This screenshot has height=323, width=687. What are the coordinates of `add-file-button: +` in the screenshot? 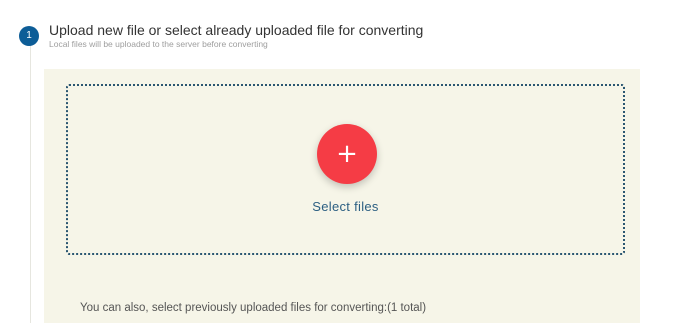 It's located at (347, 154).